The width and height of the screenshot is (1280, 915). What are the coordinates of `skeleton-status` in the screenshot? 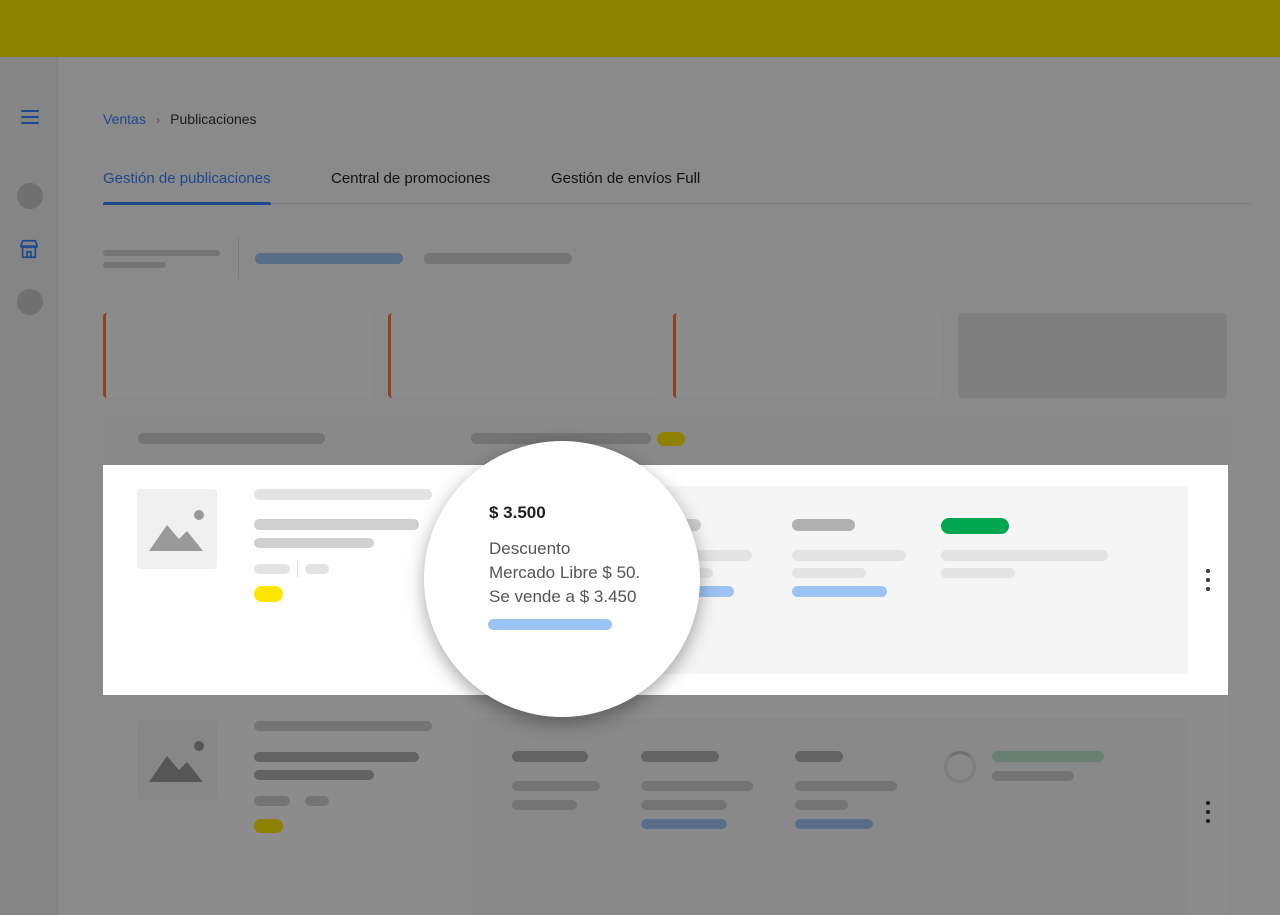 It's located at (1048, 756).